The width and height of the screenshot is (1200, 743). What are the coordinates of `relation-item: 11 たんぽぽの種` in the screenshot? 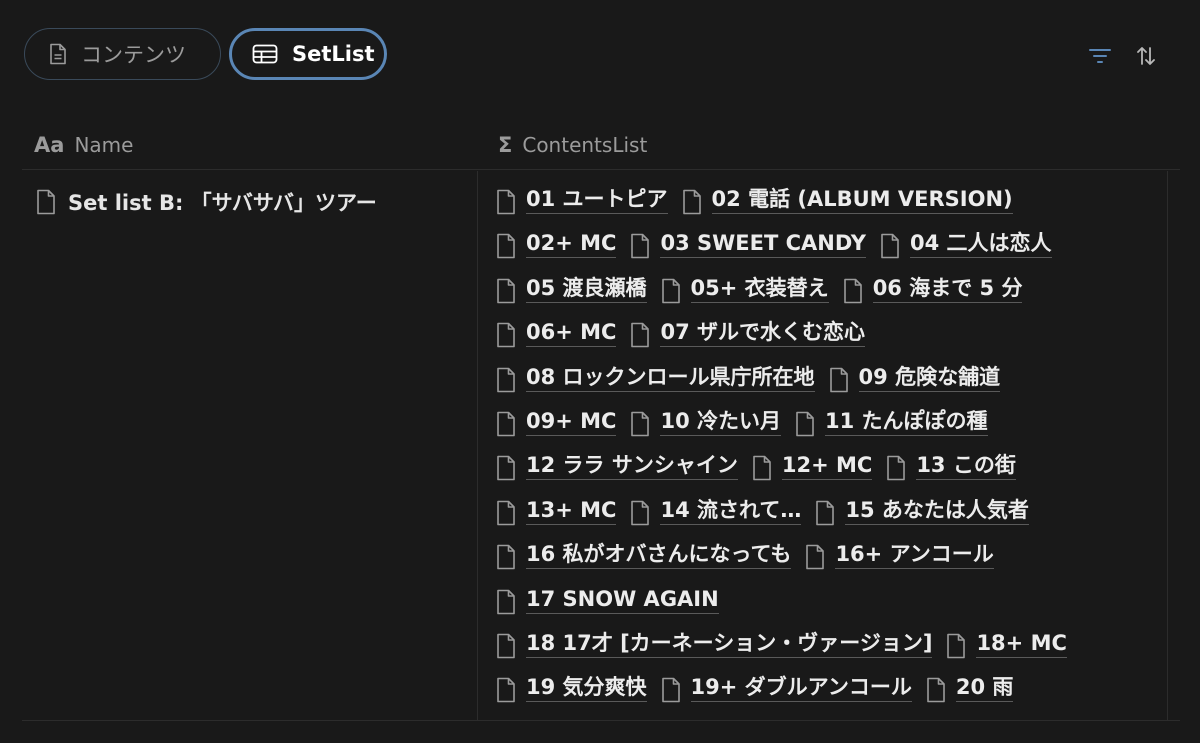 It's located at (891, 422).